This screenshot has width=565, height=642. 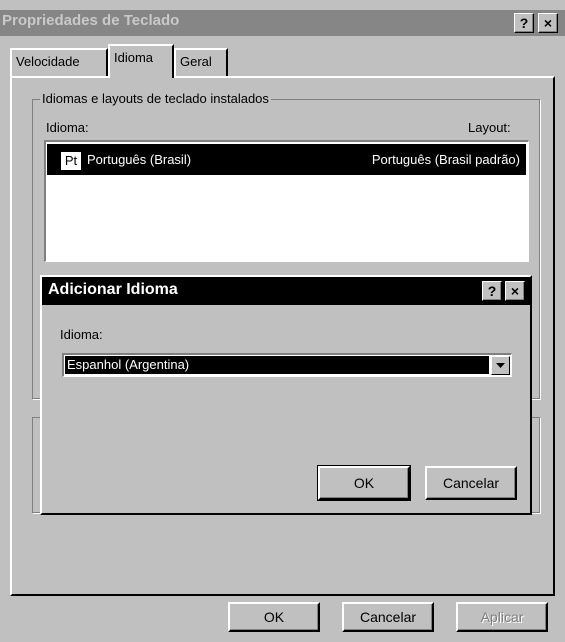 I want to click on ok-button: OK, so click(x=274, y=617).